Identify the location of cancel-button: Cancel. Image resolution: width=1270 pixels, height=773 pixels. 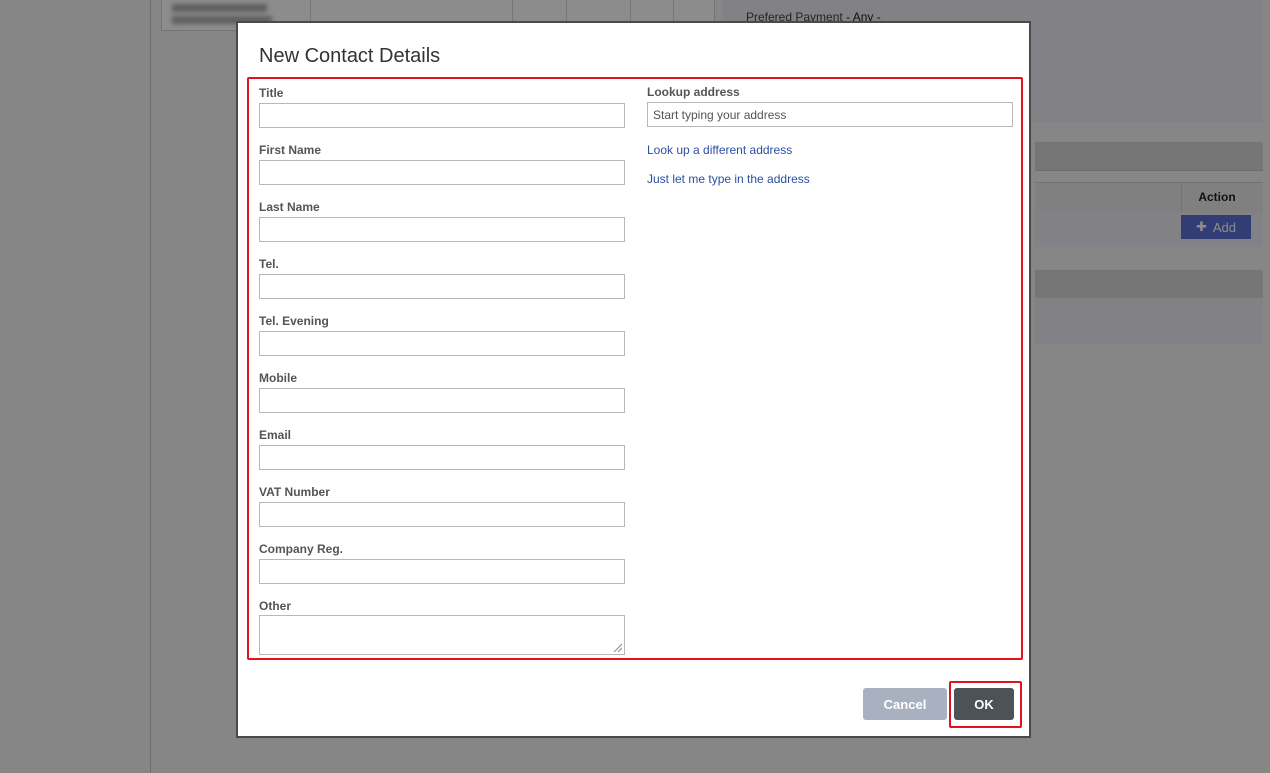
(905, 704).